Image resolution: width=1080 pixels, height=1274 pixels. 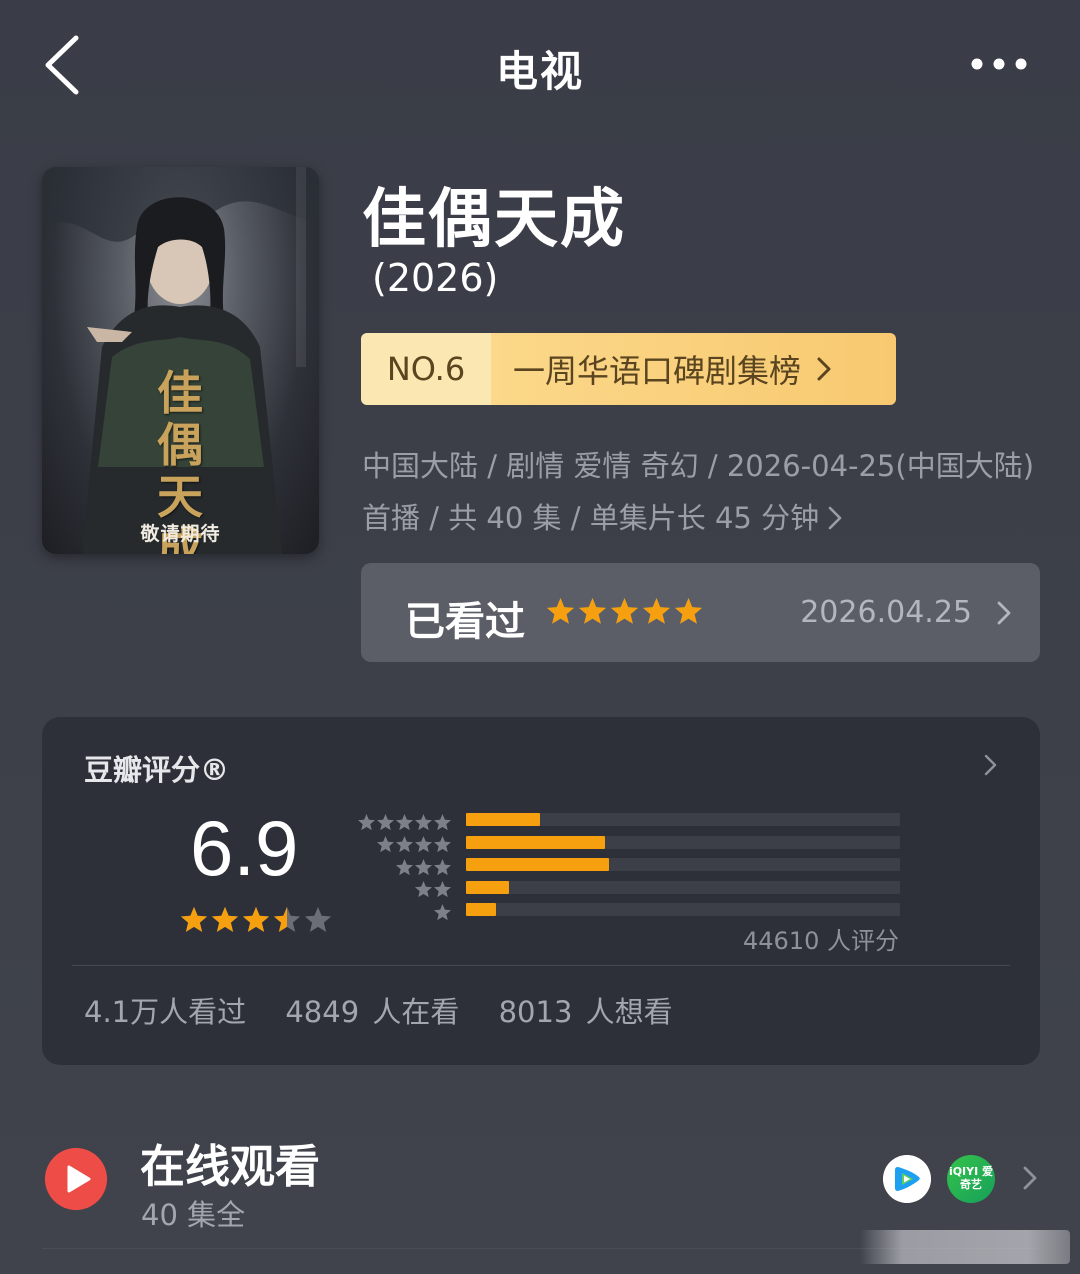 I want to click on more-options-icon, so click(x=999, y=64).